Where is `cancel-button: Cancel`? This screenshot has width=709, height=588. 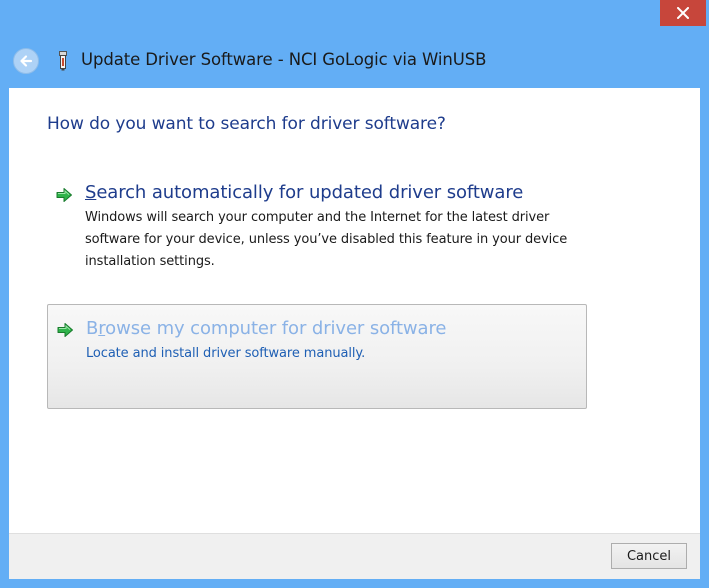 cancel-button: Cancel is located at coordinates (649, 556).